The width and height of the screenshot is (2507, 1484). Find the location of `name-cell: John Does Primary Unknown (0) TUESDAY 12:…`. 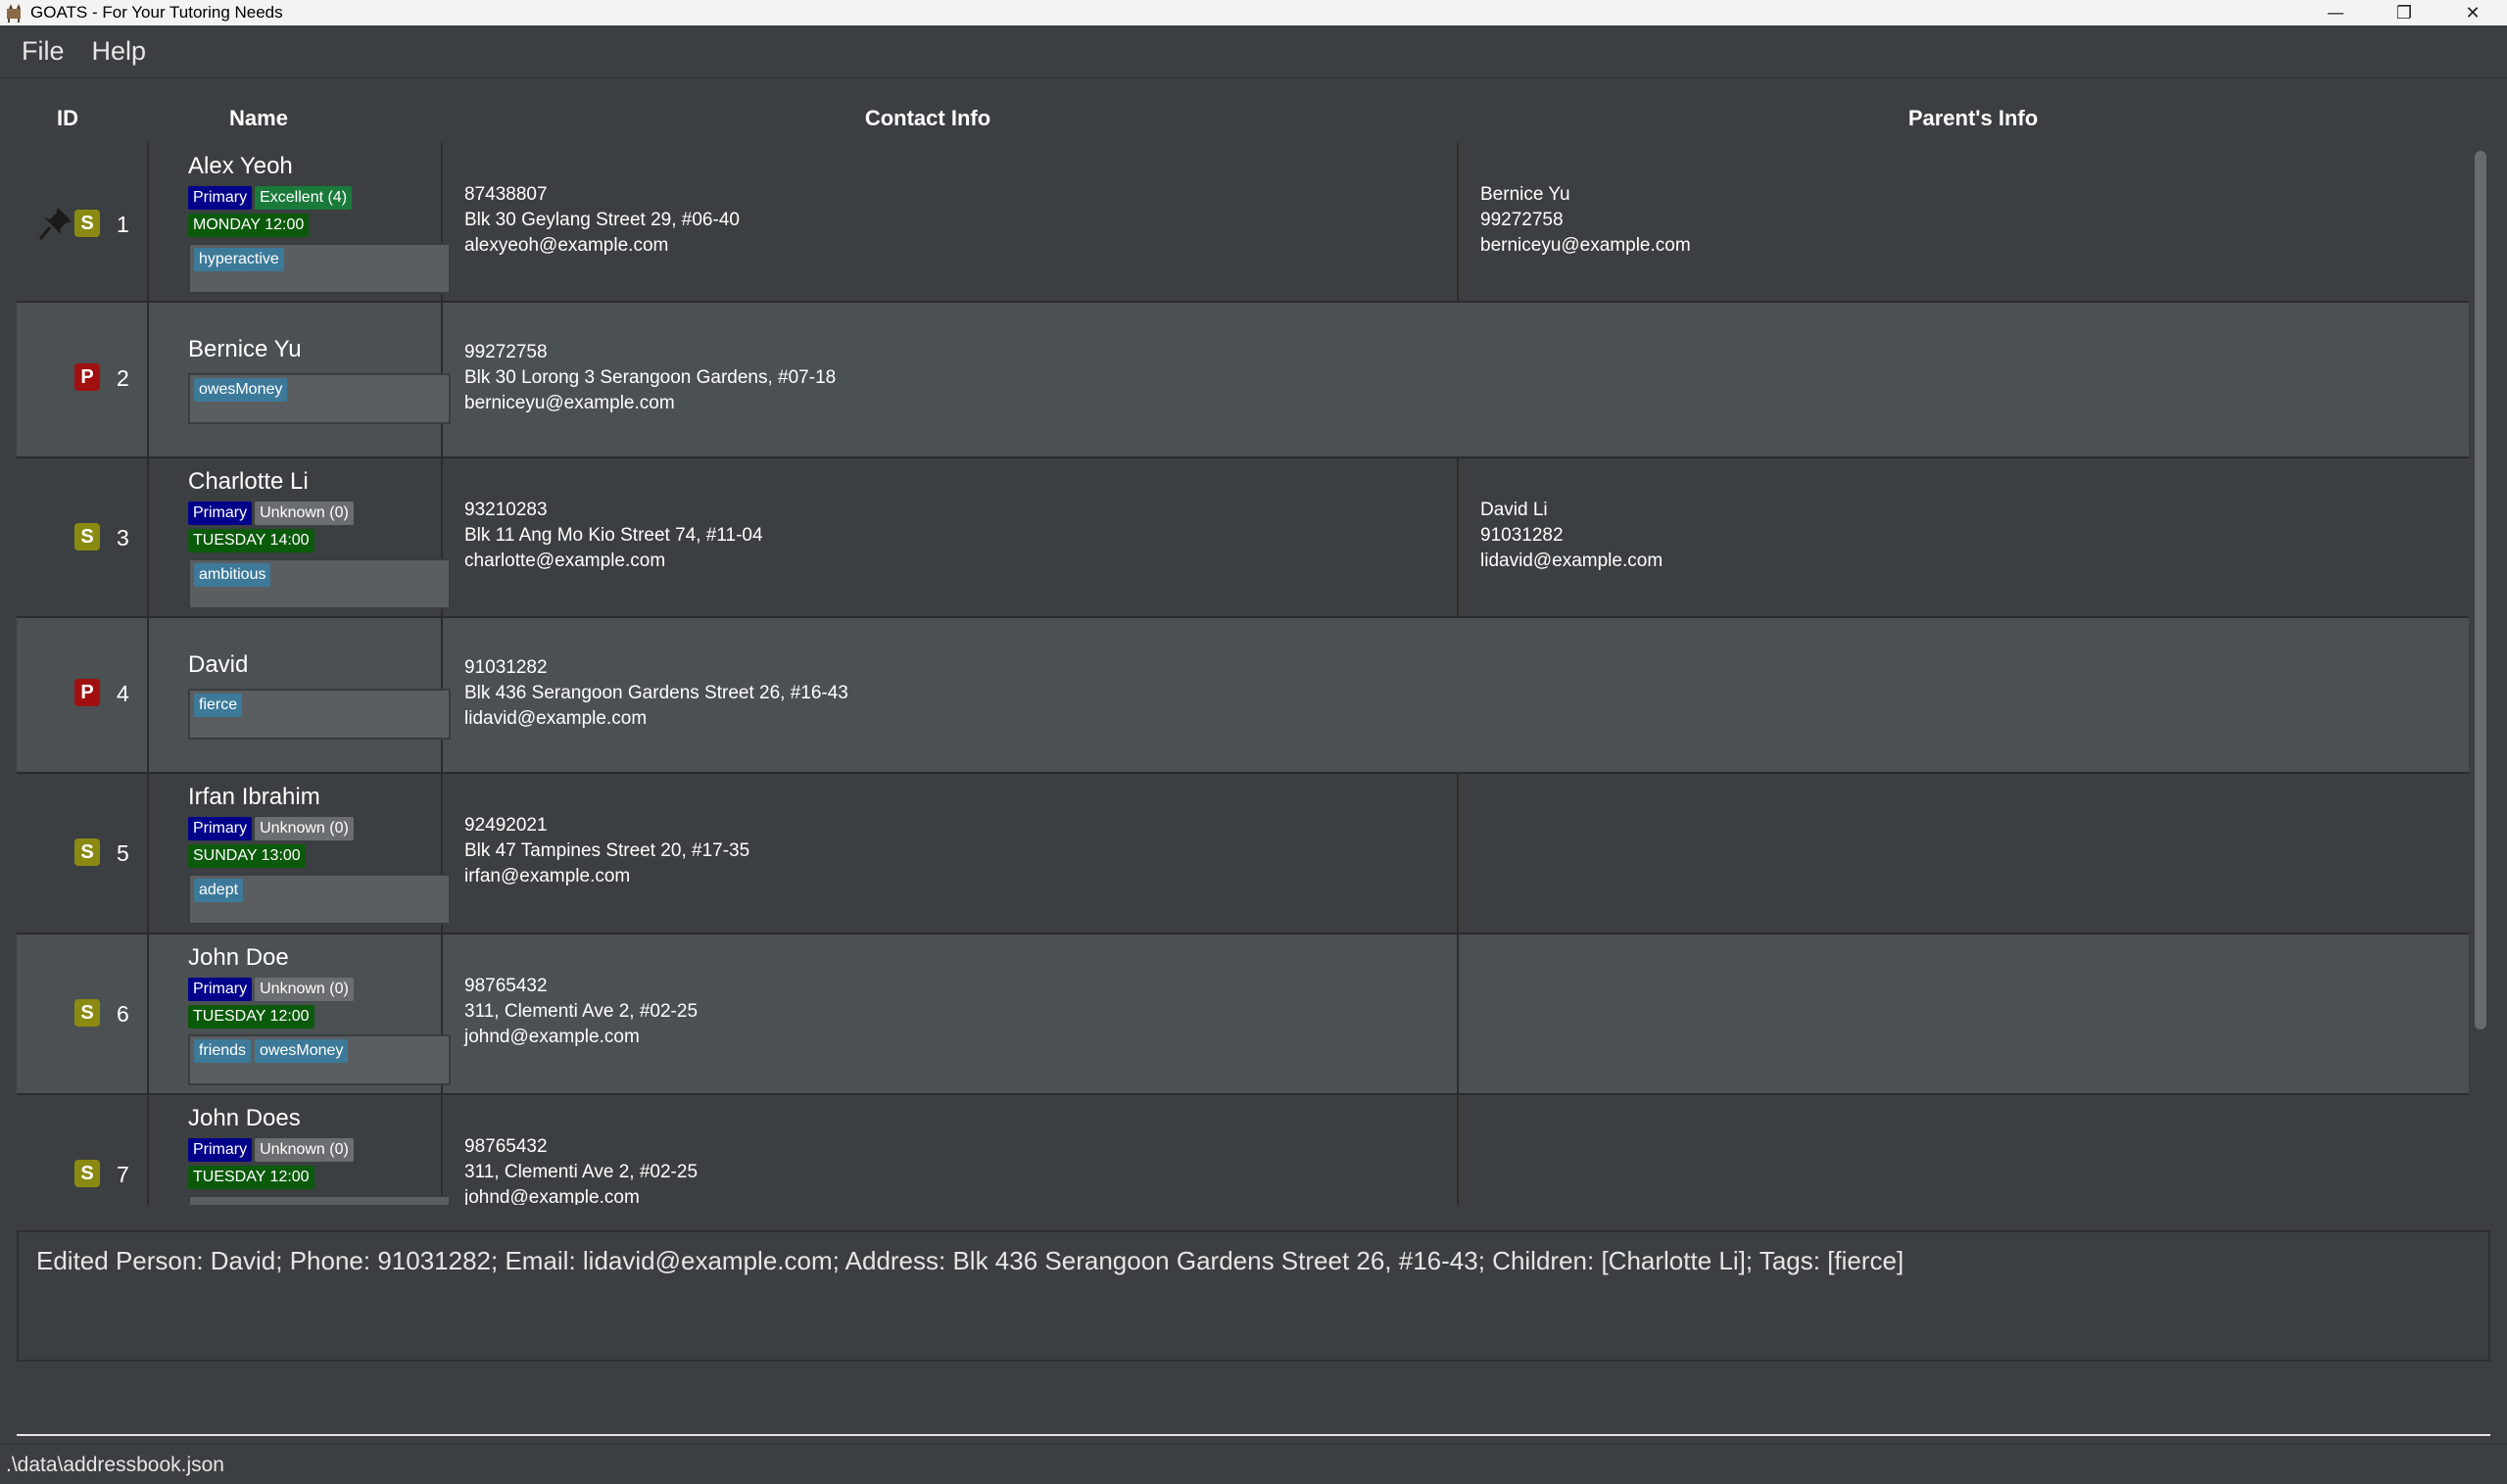

name-cell: John Does Primary Unknown (0) TUESDAY 12:… is located at coordinates (300, 1150).